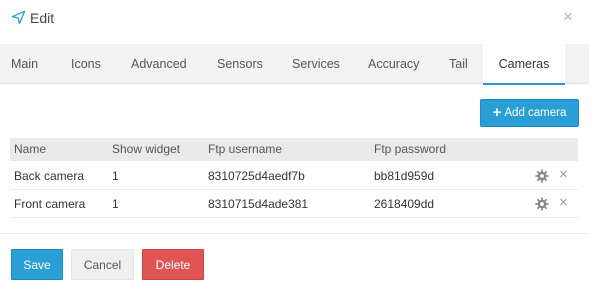 The height and width of the screenshot is (288, 589). Describe the element at coordinates (102, 264) in the screenshot. I see `cancel-button: Cancel` at that location.